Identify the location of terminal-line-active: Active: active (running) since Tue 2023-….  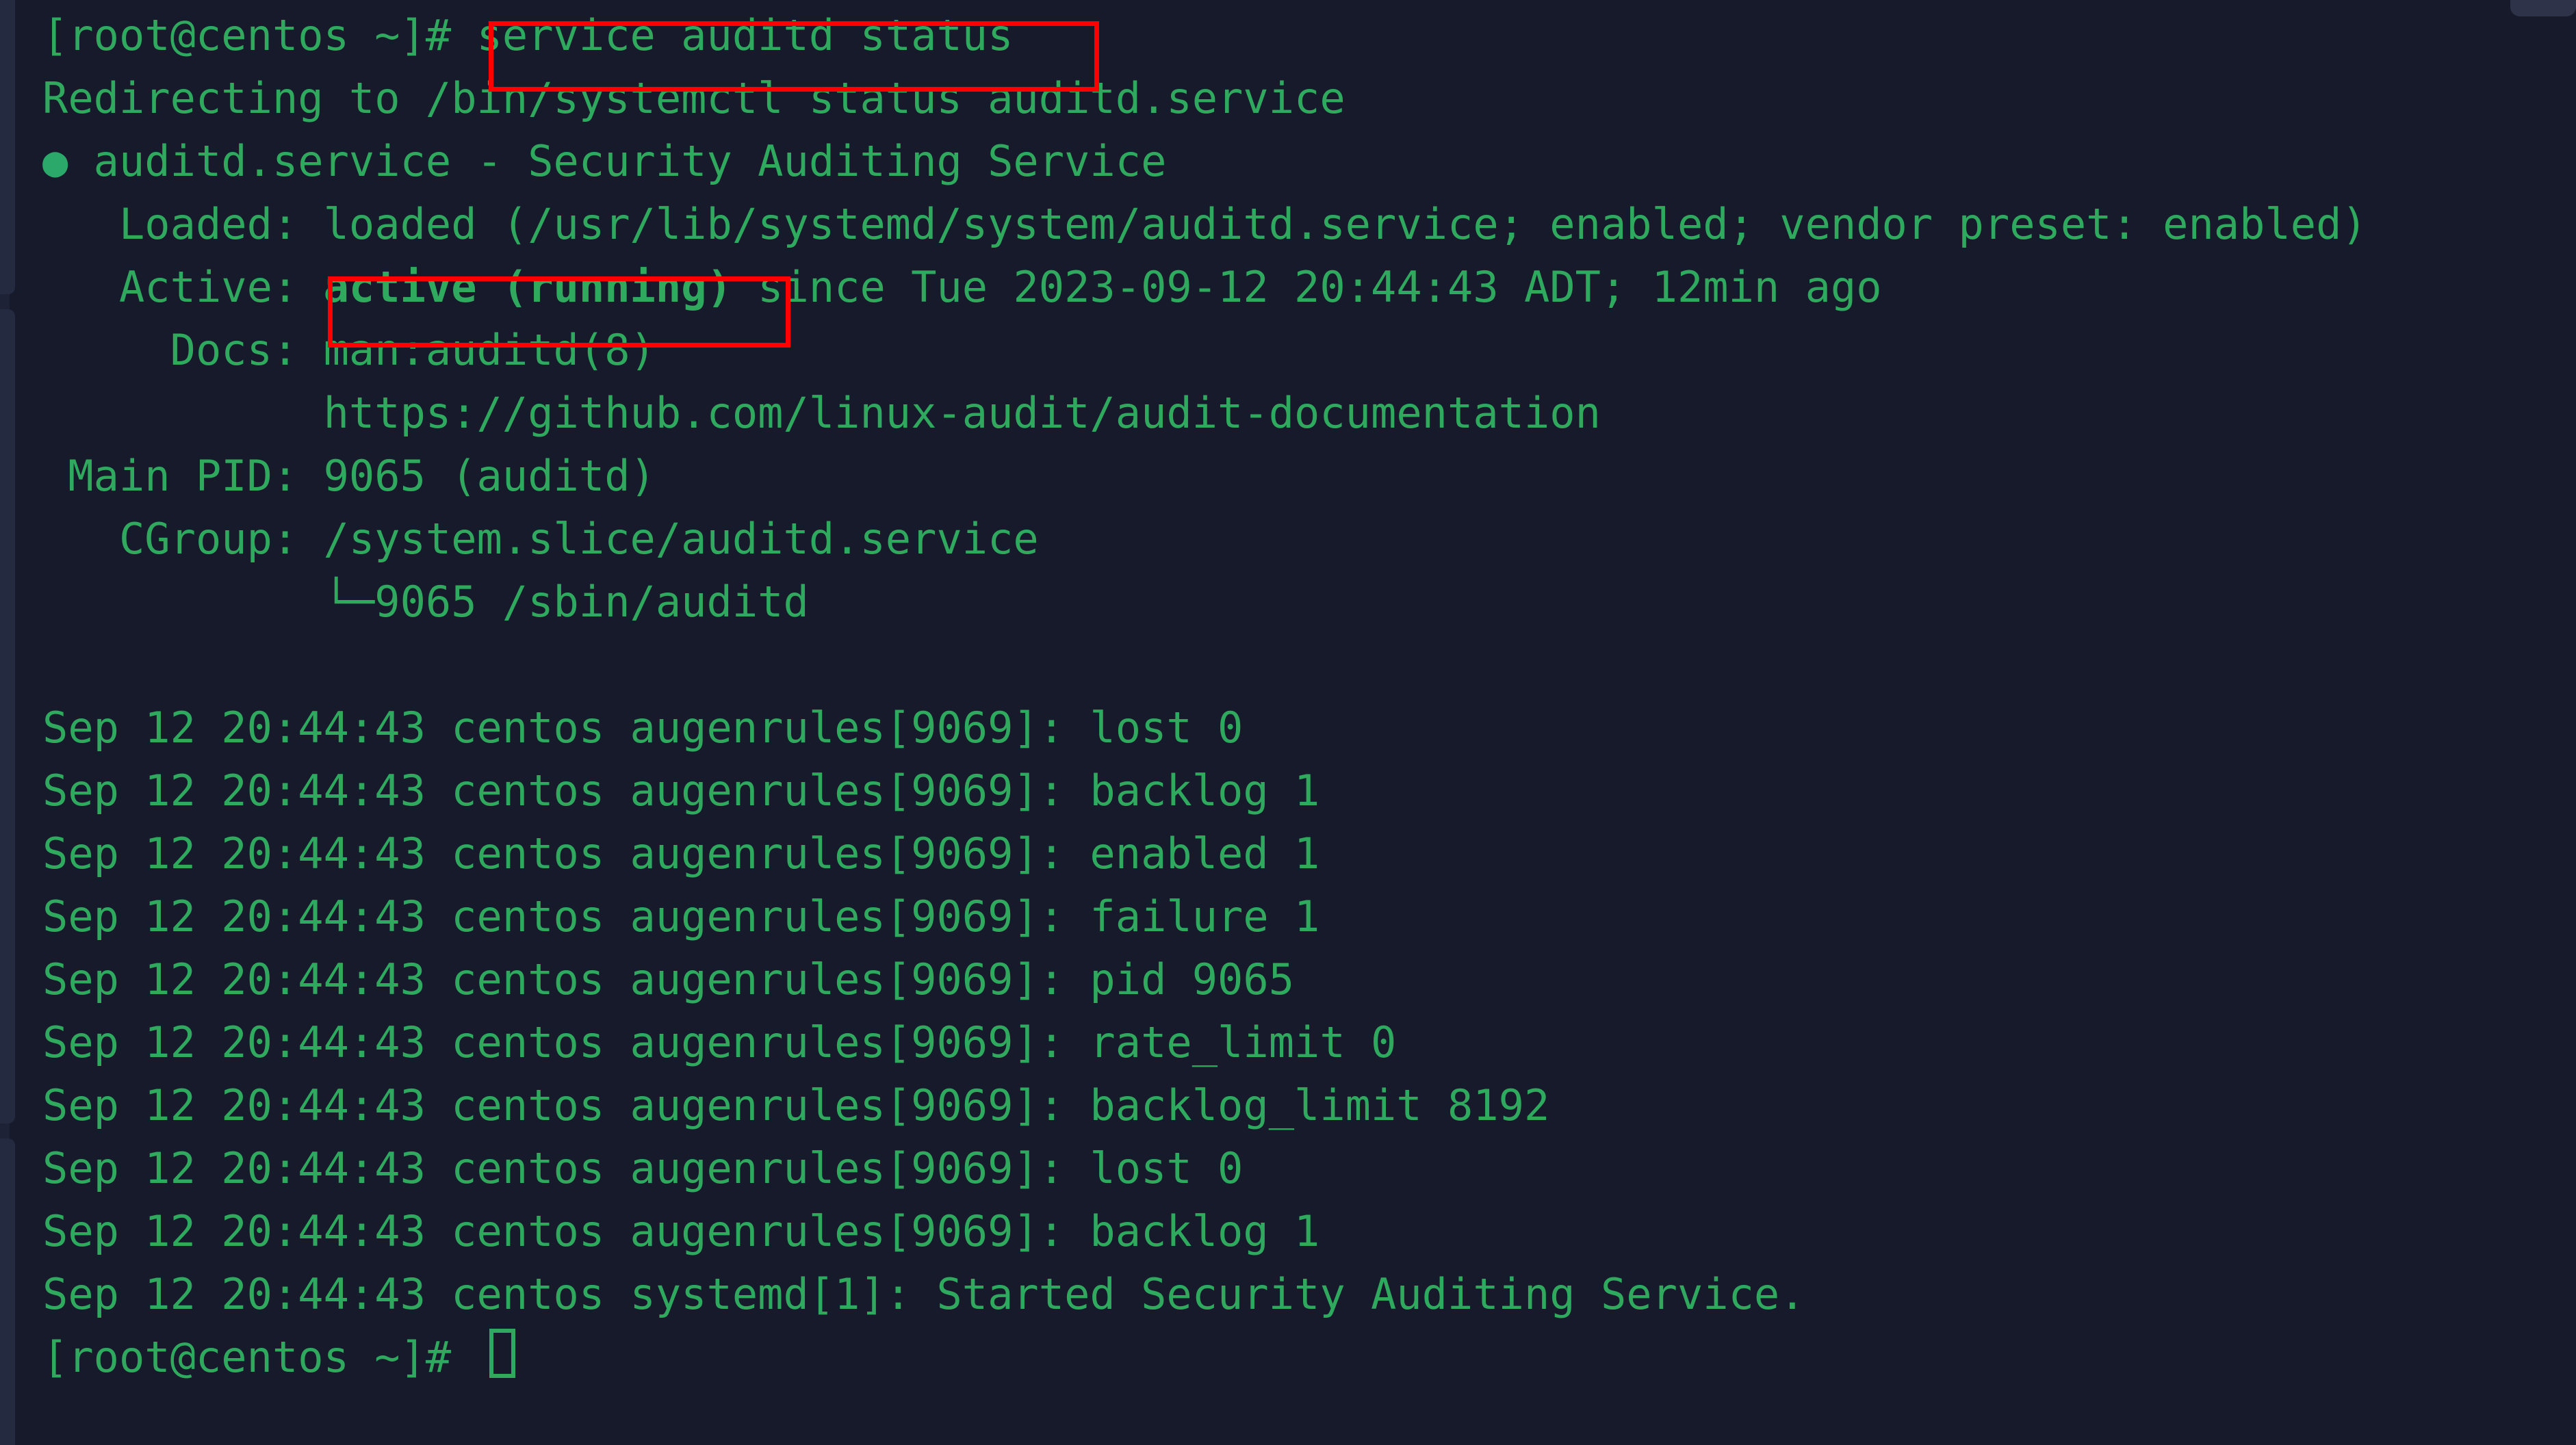
(962, 287).